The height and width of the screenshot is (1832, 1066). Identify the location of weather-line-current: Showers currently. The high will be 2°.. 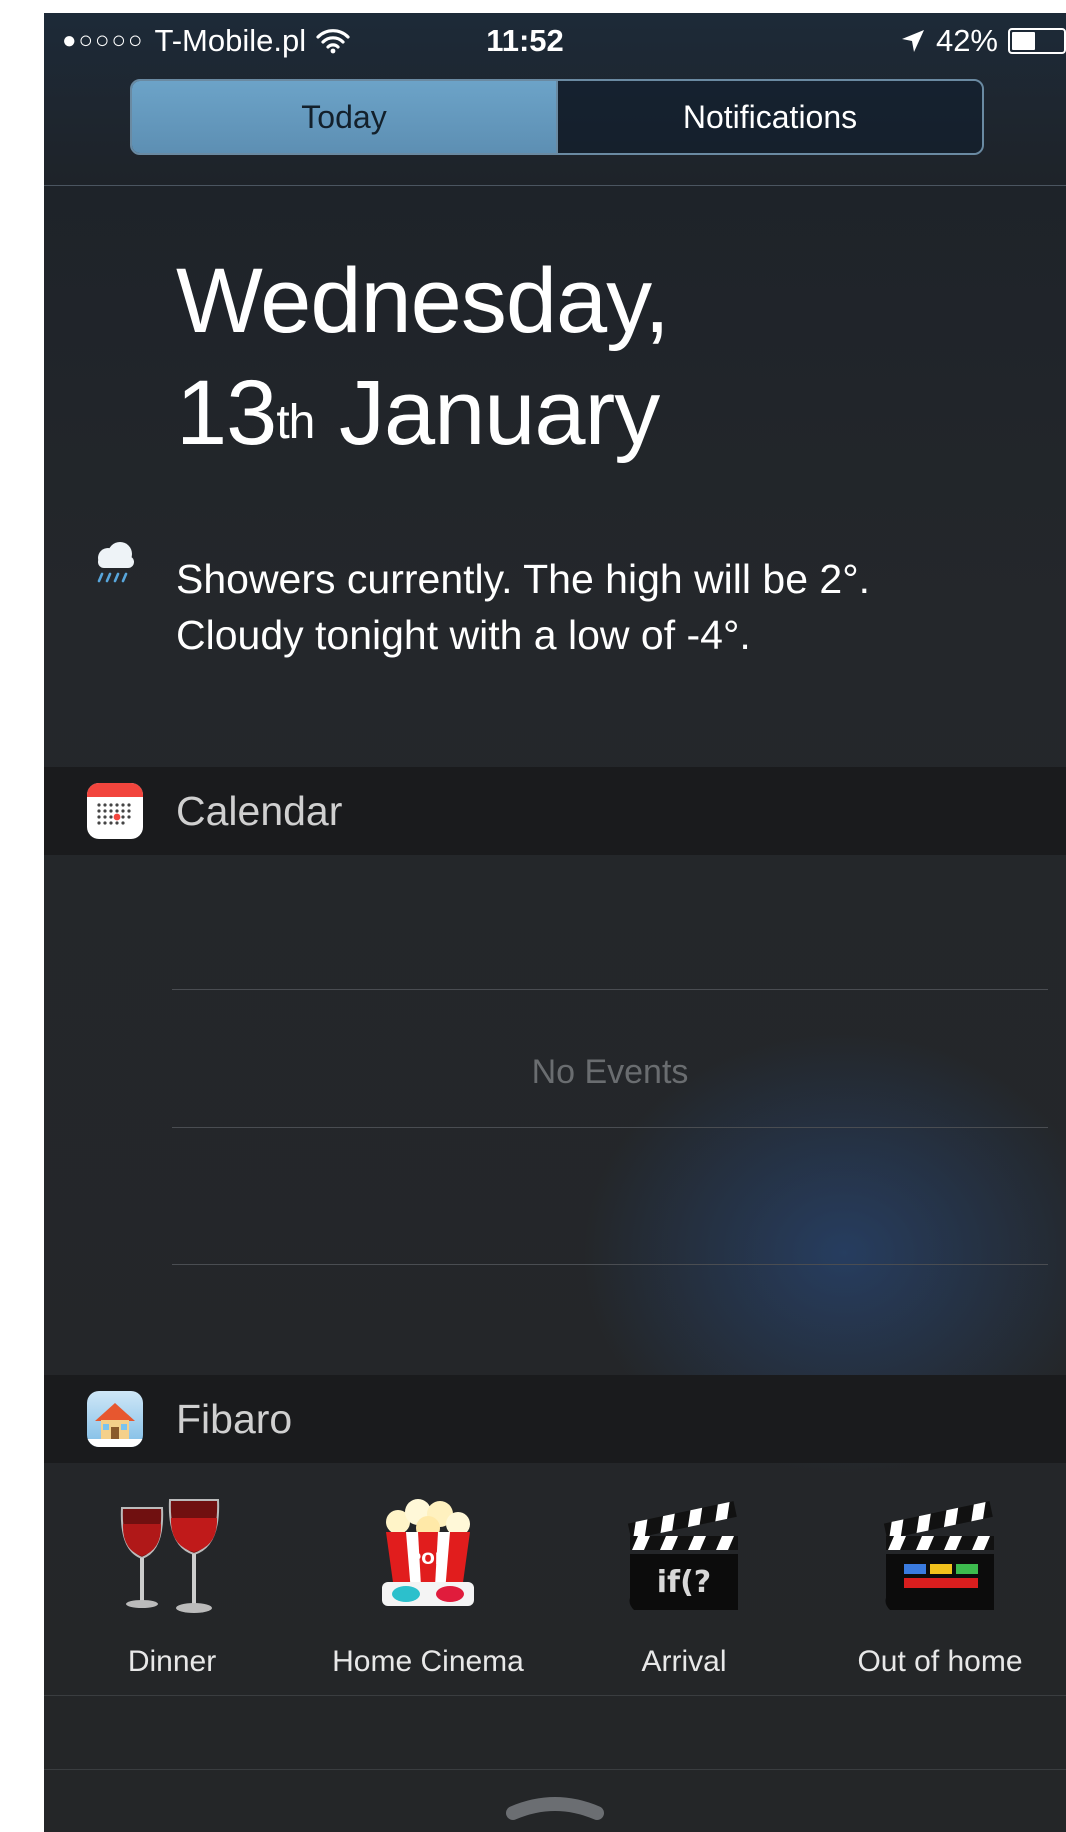
(523, 579).